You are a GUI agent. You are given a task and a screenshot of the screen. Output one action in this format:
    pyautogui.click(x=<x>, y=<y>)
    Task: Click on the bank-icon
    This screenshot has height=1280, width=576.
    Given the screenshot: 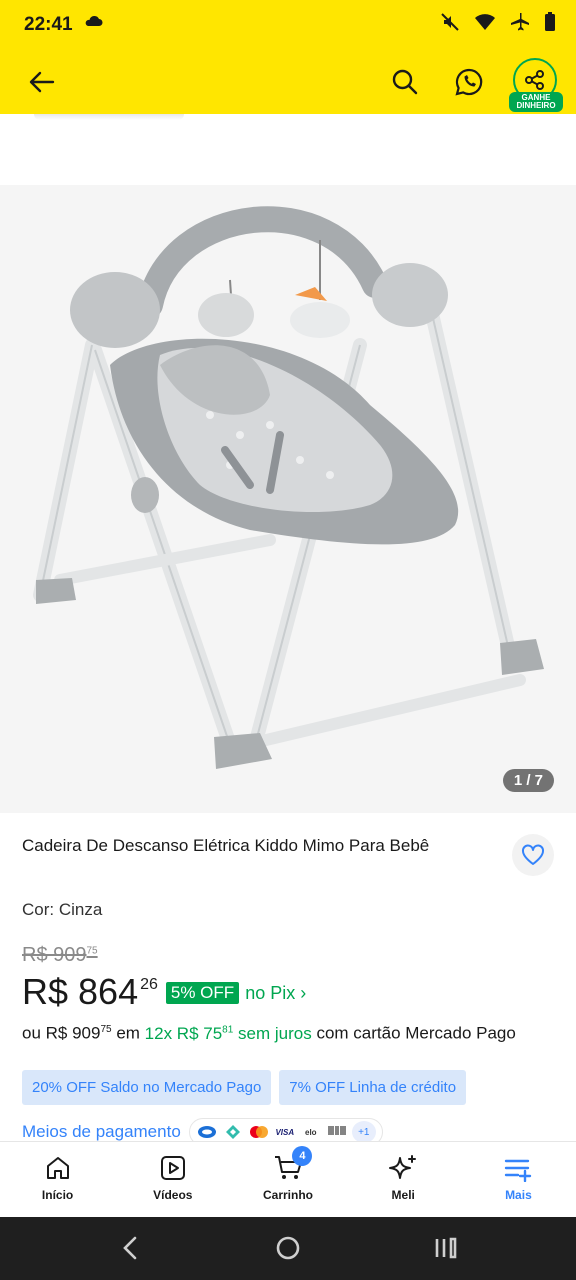 What is the action you would take?
    pyautogui.click(x=207, y=1132)
    